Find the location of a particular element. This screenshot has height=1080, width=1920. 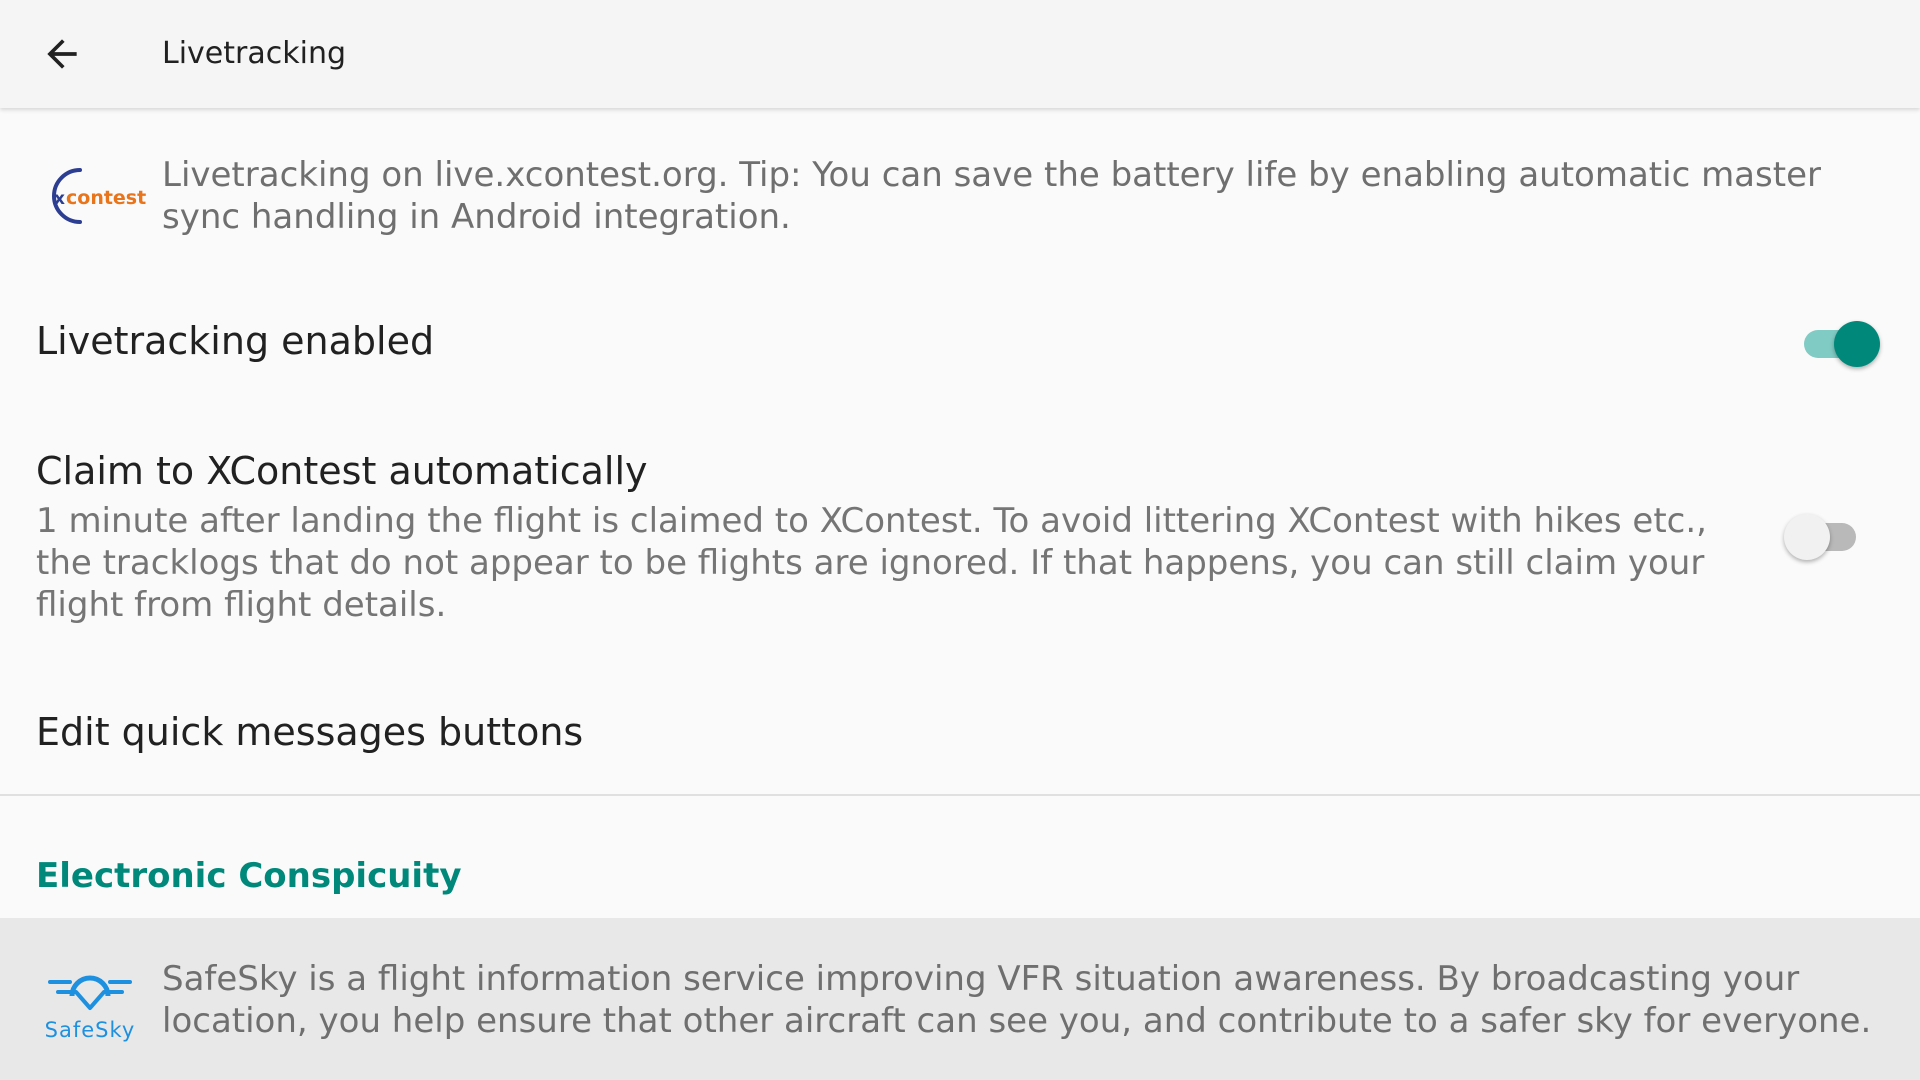

claim-xcontest-switch is located at coordinates (1824, 535).